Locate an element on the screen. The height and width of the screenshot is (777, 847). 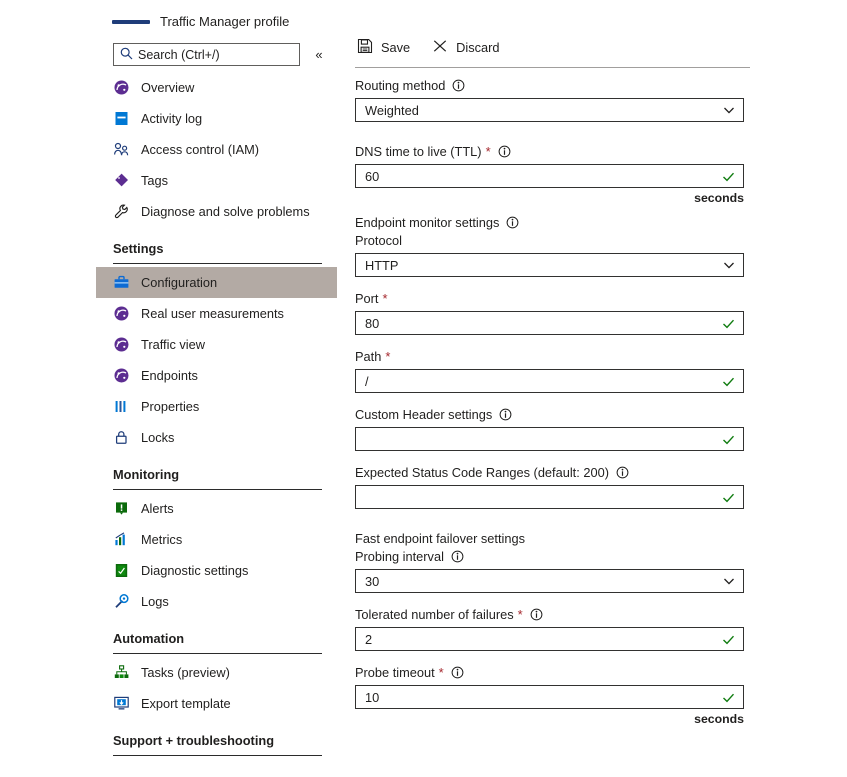
probing-interval-field: Probing interval is located at coordinates (601, 571).